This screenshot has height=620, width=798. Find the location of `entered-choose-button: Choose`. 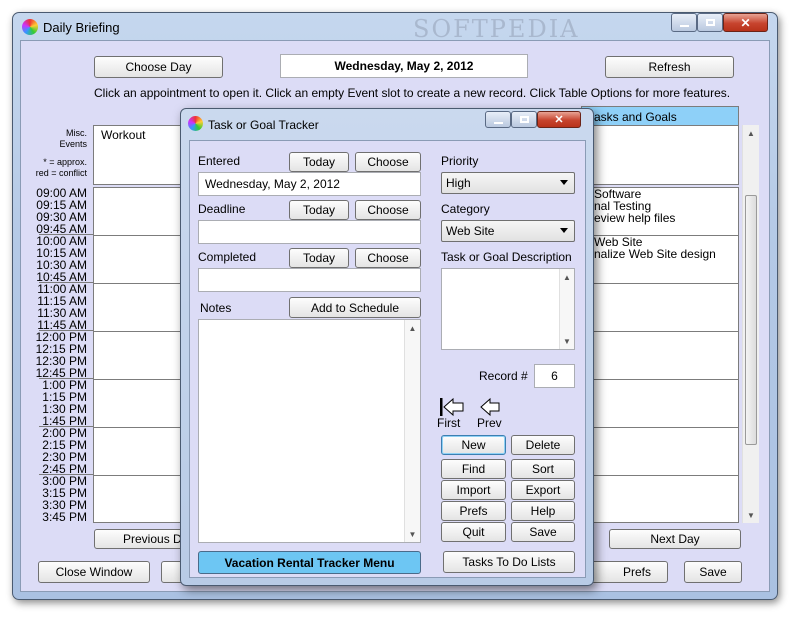

entered-choose-button: Choose is located at coordinates (388, 162).